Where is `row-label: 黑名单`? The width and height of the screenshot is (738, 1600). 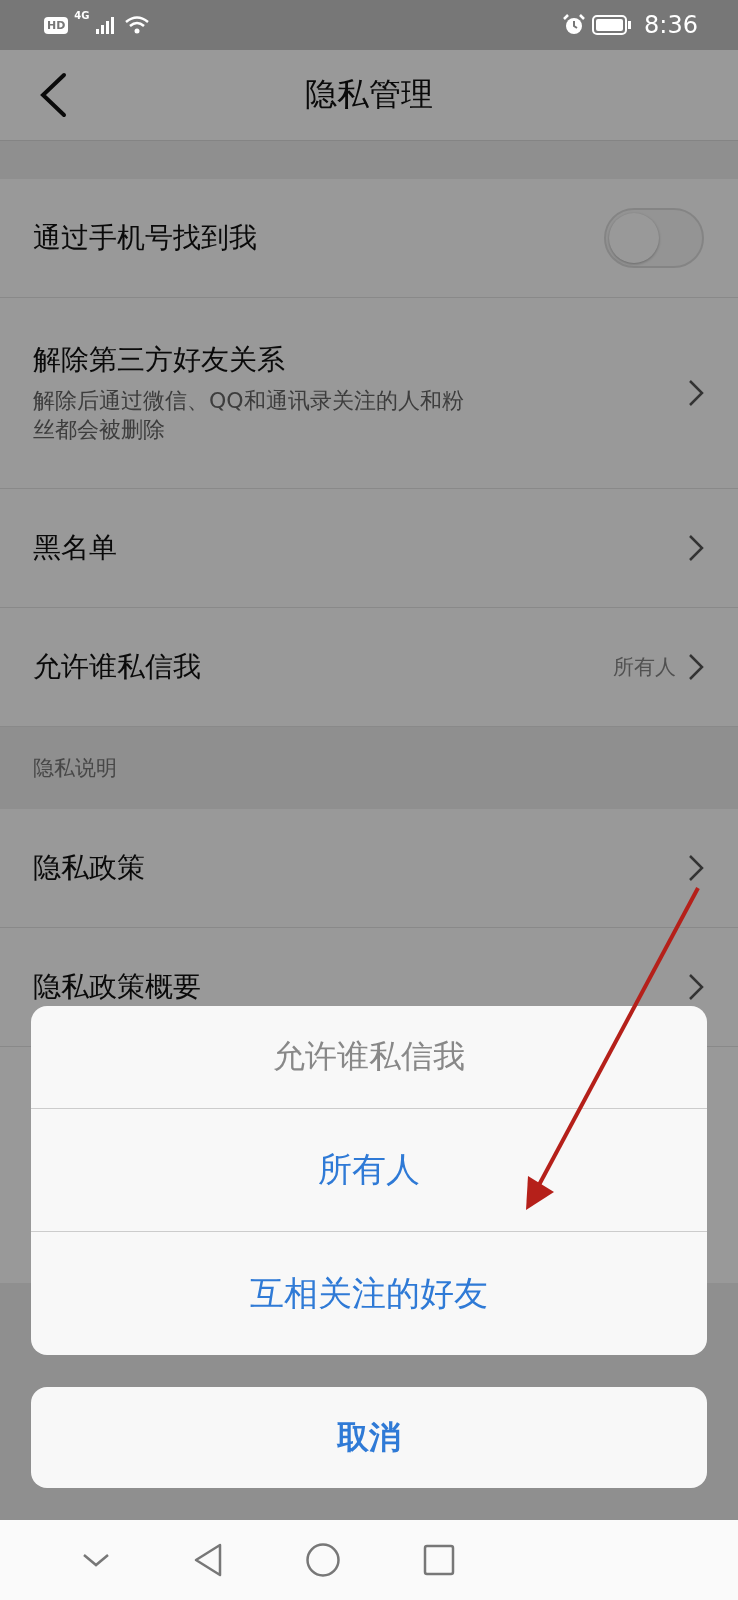
row-label: 黑名单 is located at coordinates (75, 548).